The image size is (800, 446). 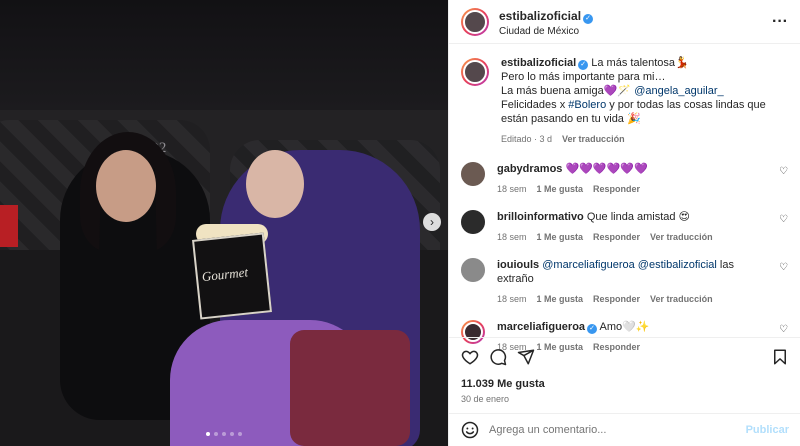 I want to click on emoji-icon, so click(x=470, y=430).